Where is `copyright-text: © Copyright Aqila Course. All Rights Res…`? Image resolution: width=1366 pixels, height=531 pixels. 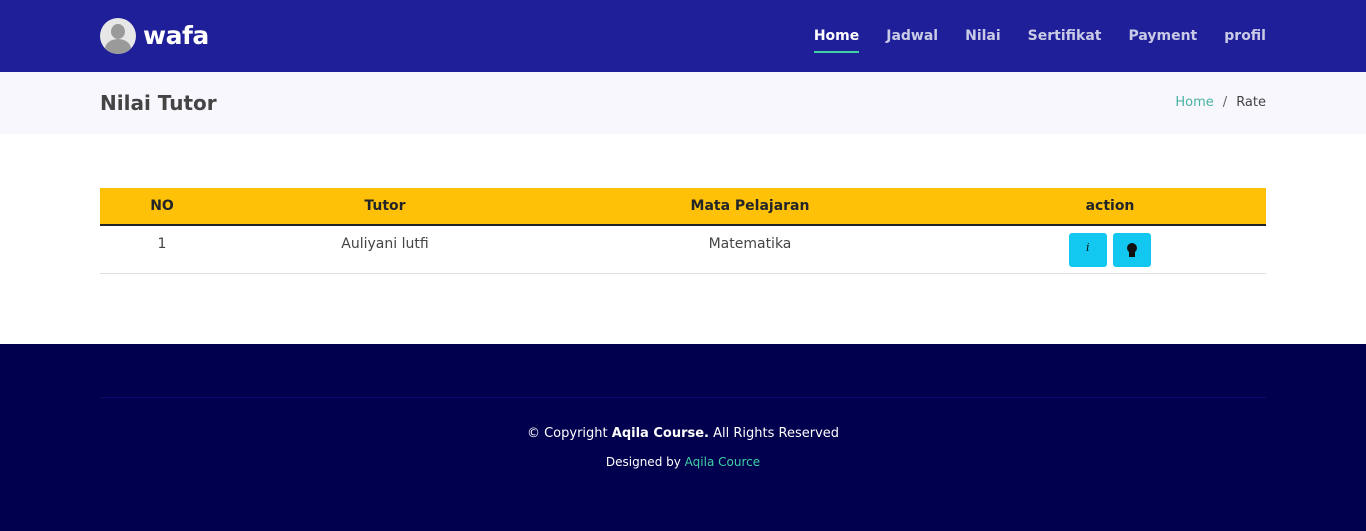
copyright-text: © Copyright Aqila Course. All Rights Res… is located at coordinates (683, 433).